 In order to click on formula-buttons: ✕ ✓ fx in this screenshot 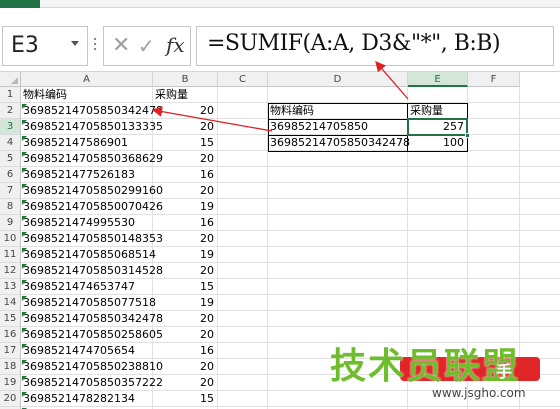, I will do `click(147, 46)`.